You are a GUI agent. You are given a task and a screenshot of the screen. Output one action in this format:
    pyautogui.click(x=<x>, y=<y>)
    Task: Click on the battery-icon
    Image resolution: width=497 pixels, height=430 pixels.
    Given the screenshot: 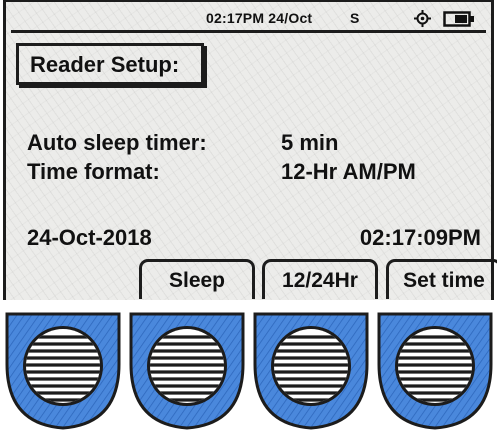 What is the action you would take?
    pyautogui.click(x=458, y=19)
    